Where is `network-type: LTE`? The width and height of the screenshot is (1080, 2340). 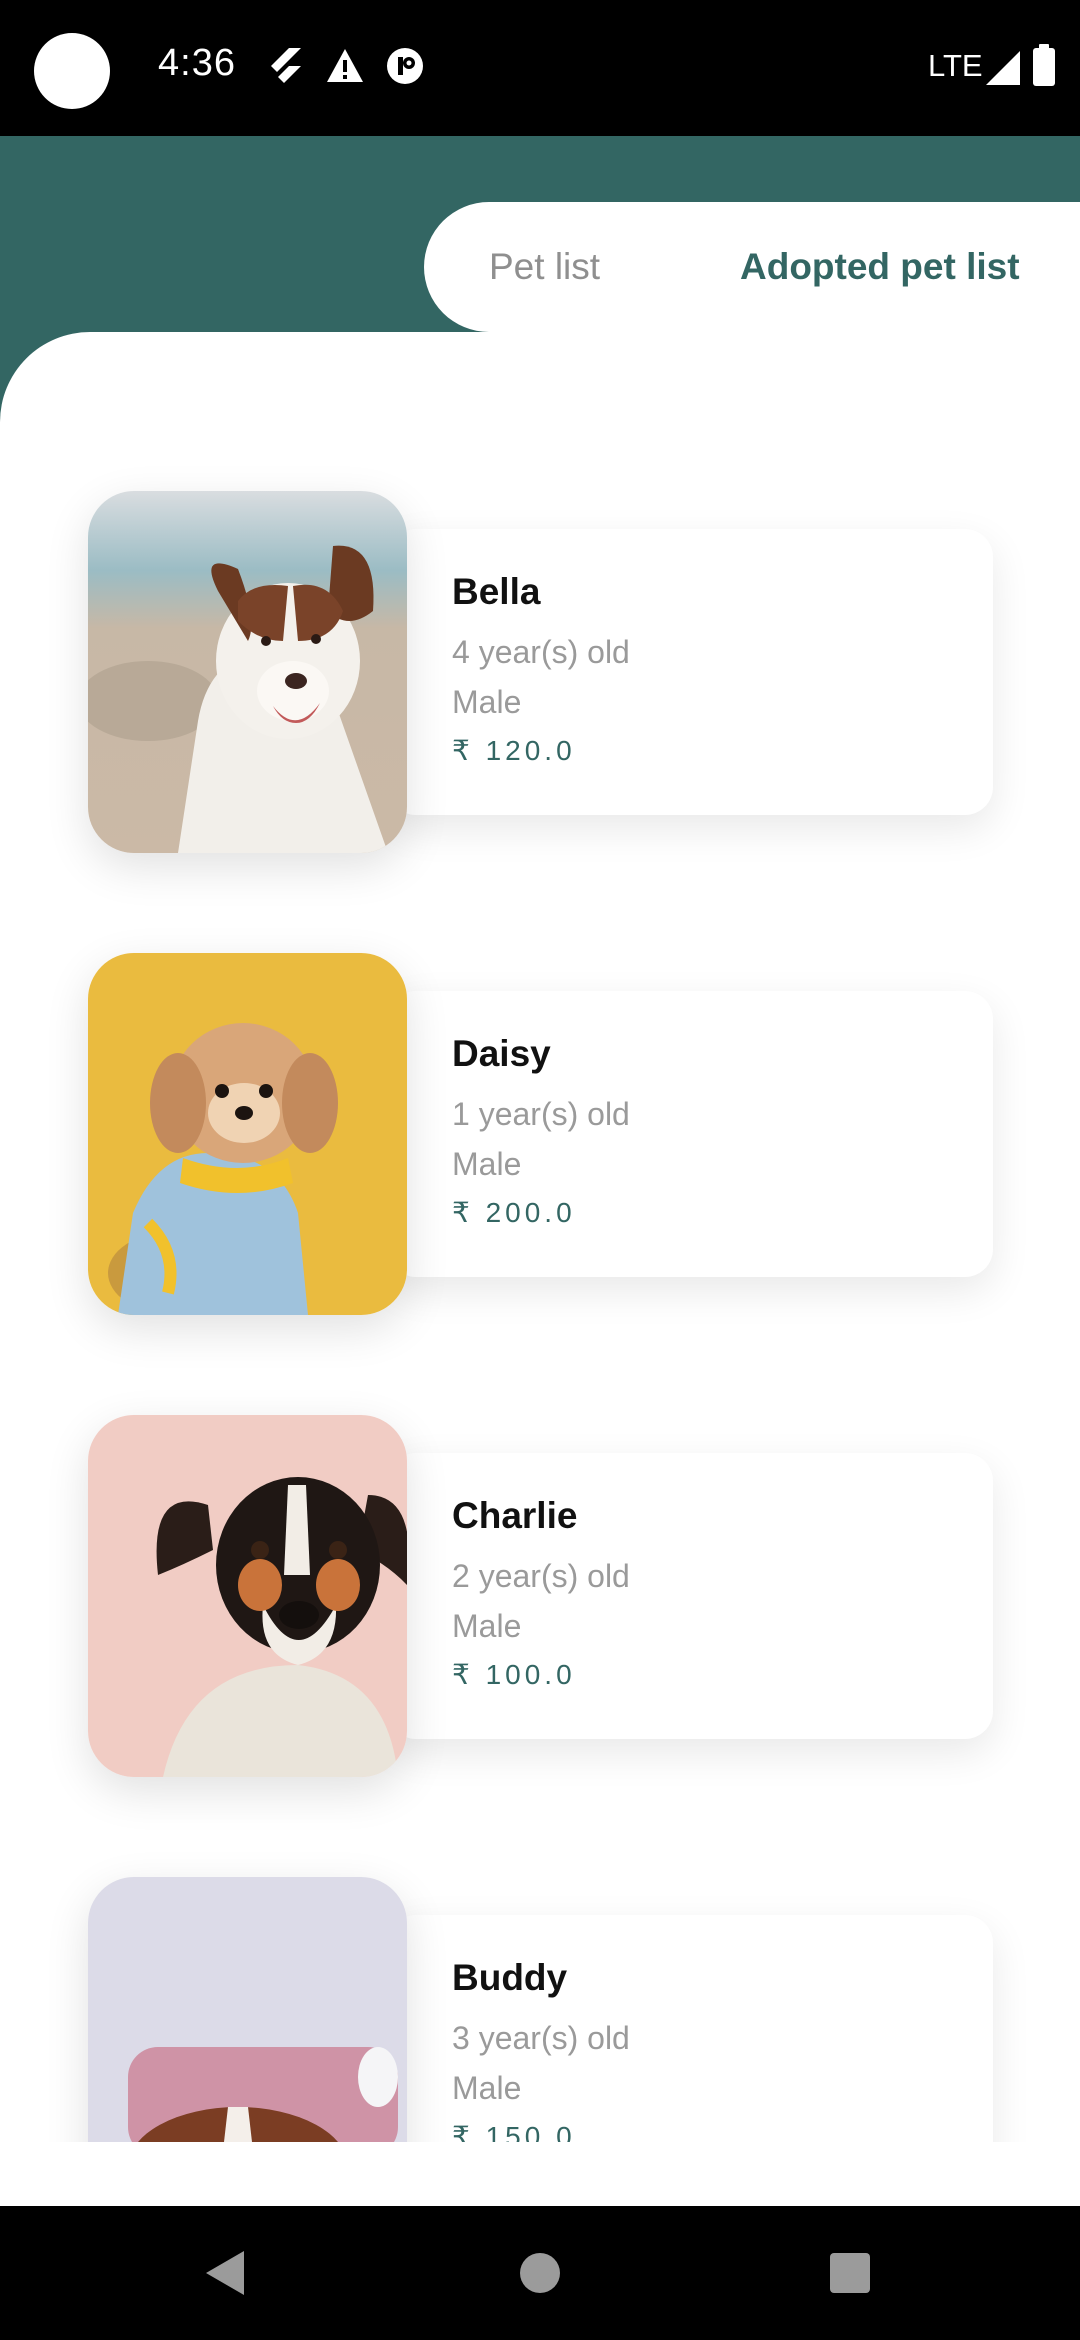
network-type: LTE is located at coordinates (955, 65).